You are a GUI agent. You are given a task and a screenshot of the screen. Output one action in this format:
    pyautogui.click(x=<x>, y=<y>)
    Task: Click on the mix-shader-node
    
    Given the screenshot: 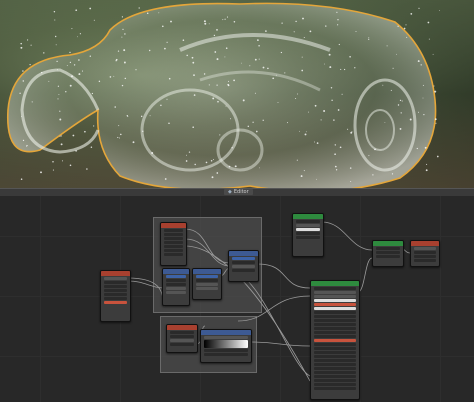 What is the action you would take?
    pyautogui.click(x=388, y=253)
    